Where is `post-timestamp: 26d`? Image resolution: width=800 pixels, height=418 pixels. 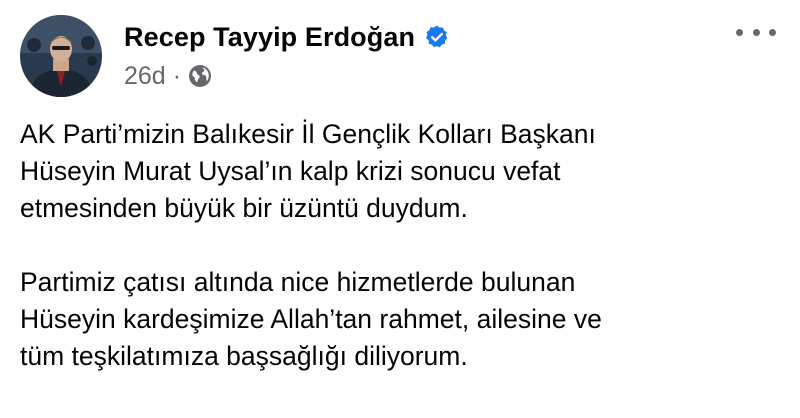
post-timestamp: 26d is located at coordinates (145, 76).